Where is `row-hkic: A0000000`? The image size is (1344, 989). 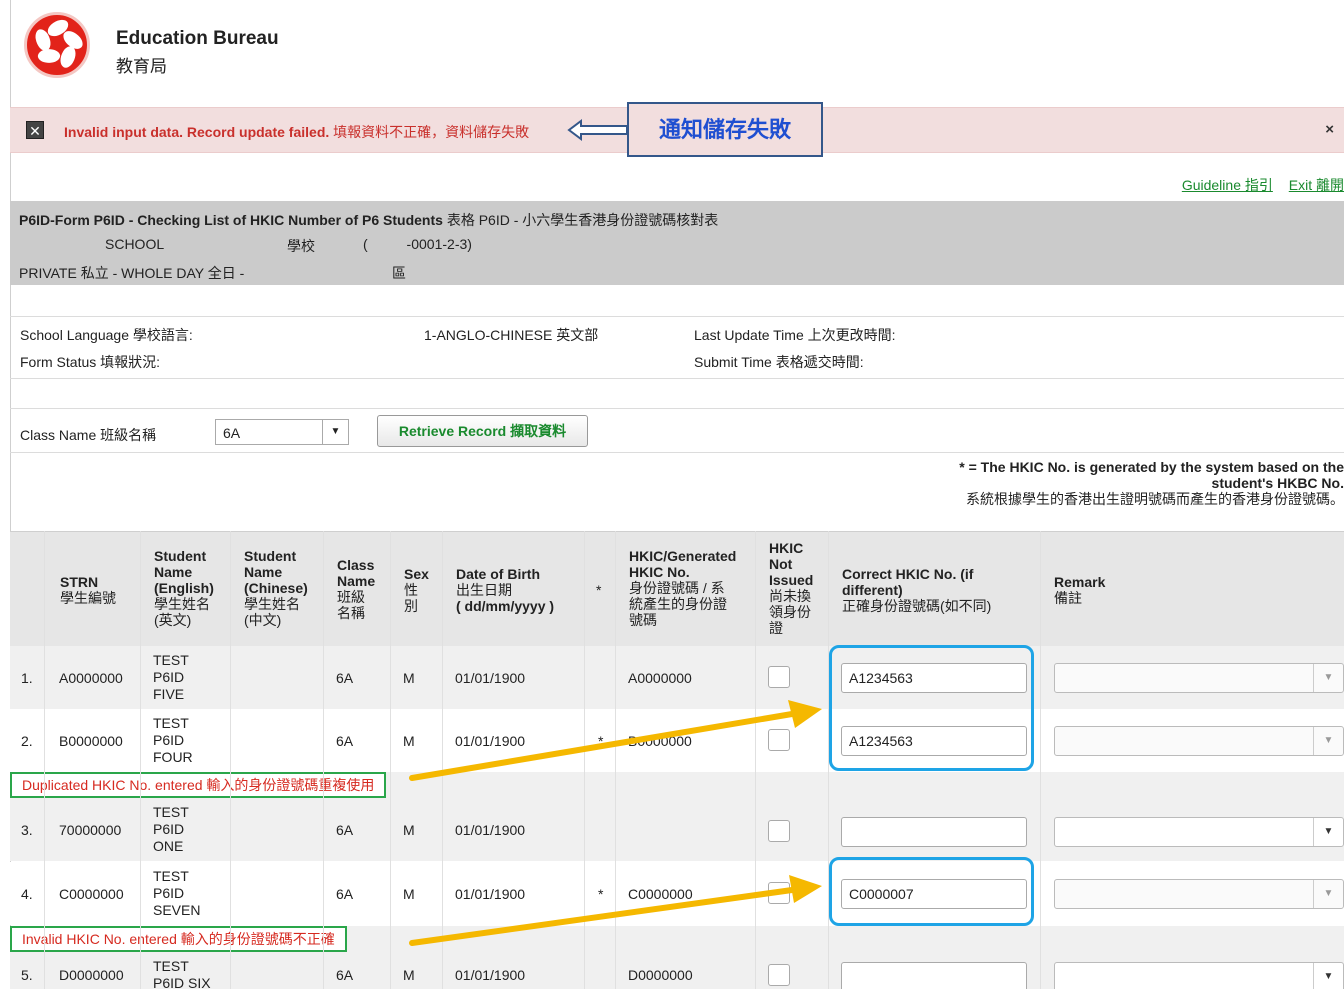
row-hkic: A0000000 is located at coordinates (660, 678).